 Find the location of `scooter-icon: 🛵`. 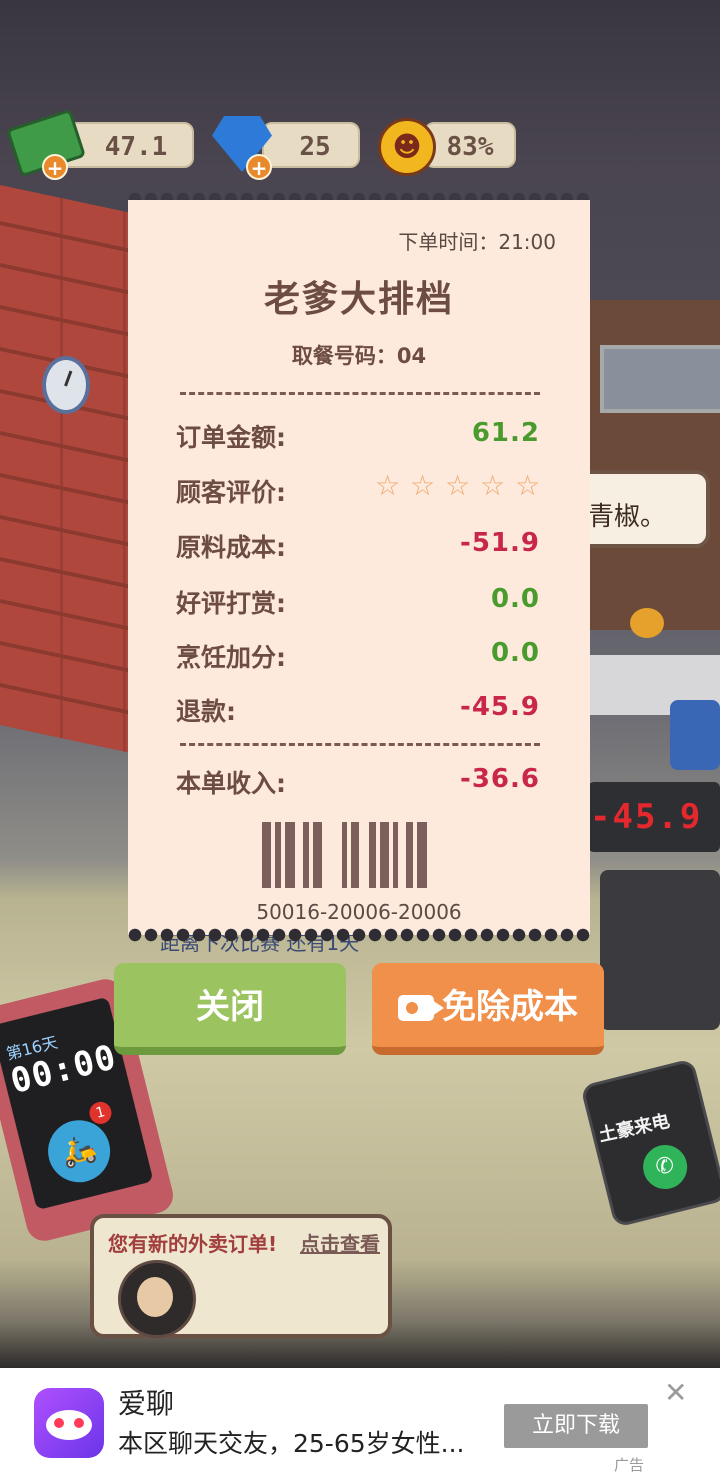

scooter-icon: 🛵 is located at coordinates (79, 1151).